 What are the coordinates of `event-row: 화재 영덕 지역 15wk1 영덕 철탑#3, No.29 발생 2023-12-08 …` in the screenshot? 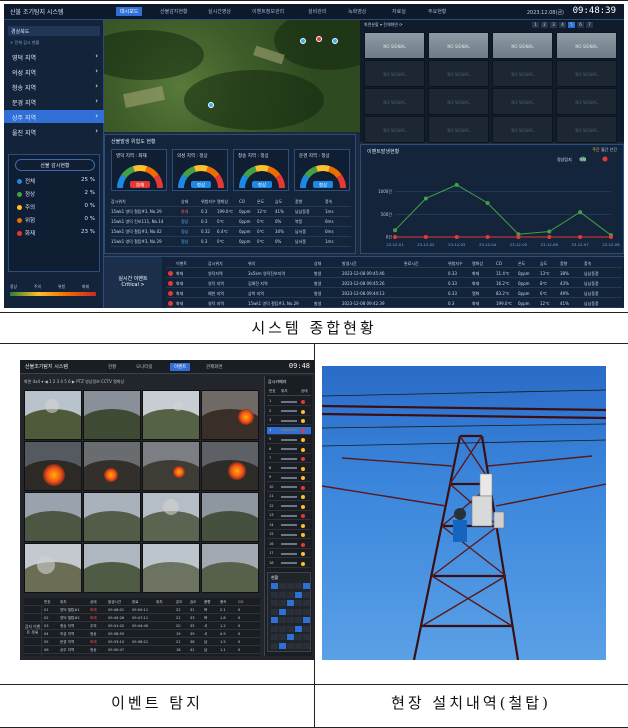 It's located at (394, 303).